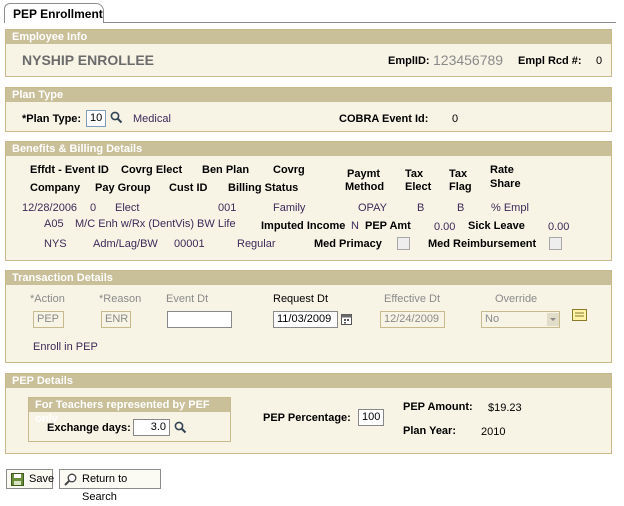 The image size is (624, 506). Describe the element at coordinates (123, 188) in the screenshot. I see `header-pay-group: Pay Group` at that location.